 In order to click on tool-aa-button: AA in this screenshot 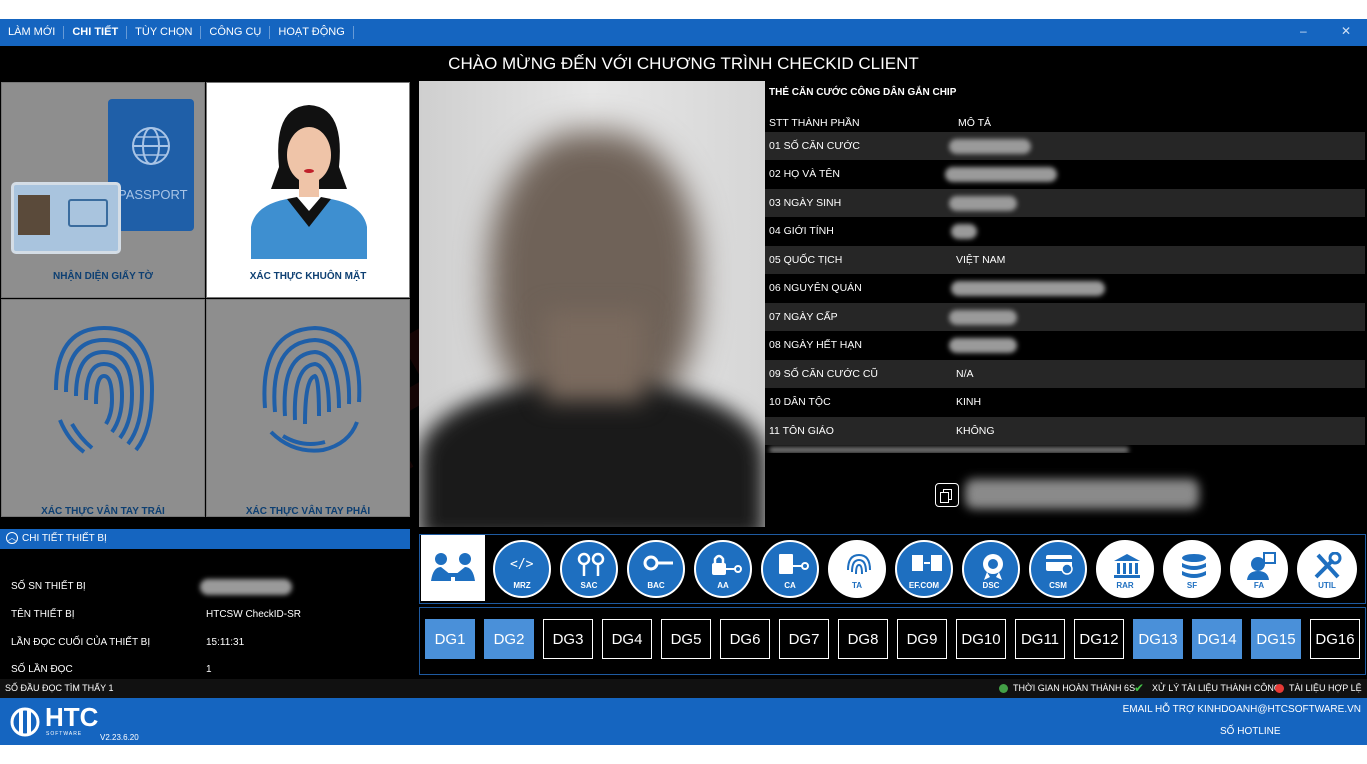, I will do `click(723, 569)`.